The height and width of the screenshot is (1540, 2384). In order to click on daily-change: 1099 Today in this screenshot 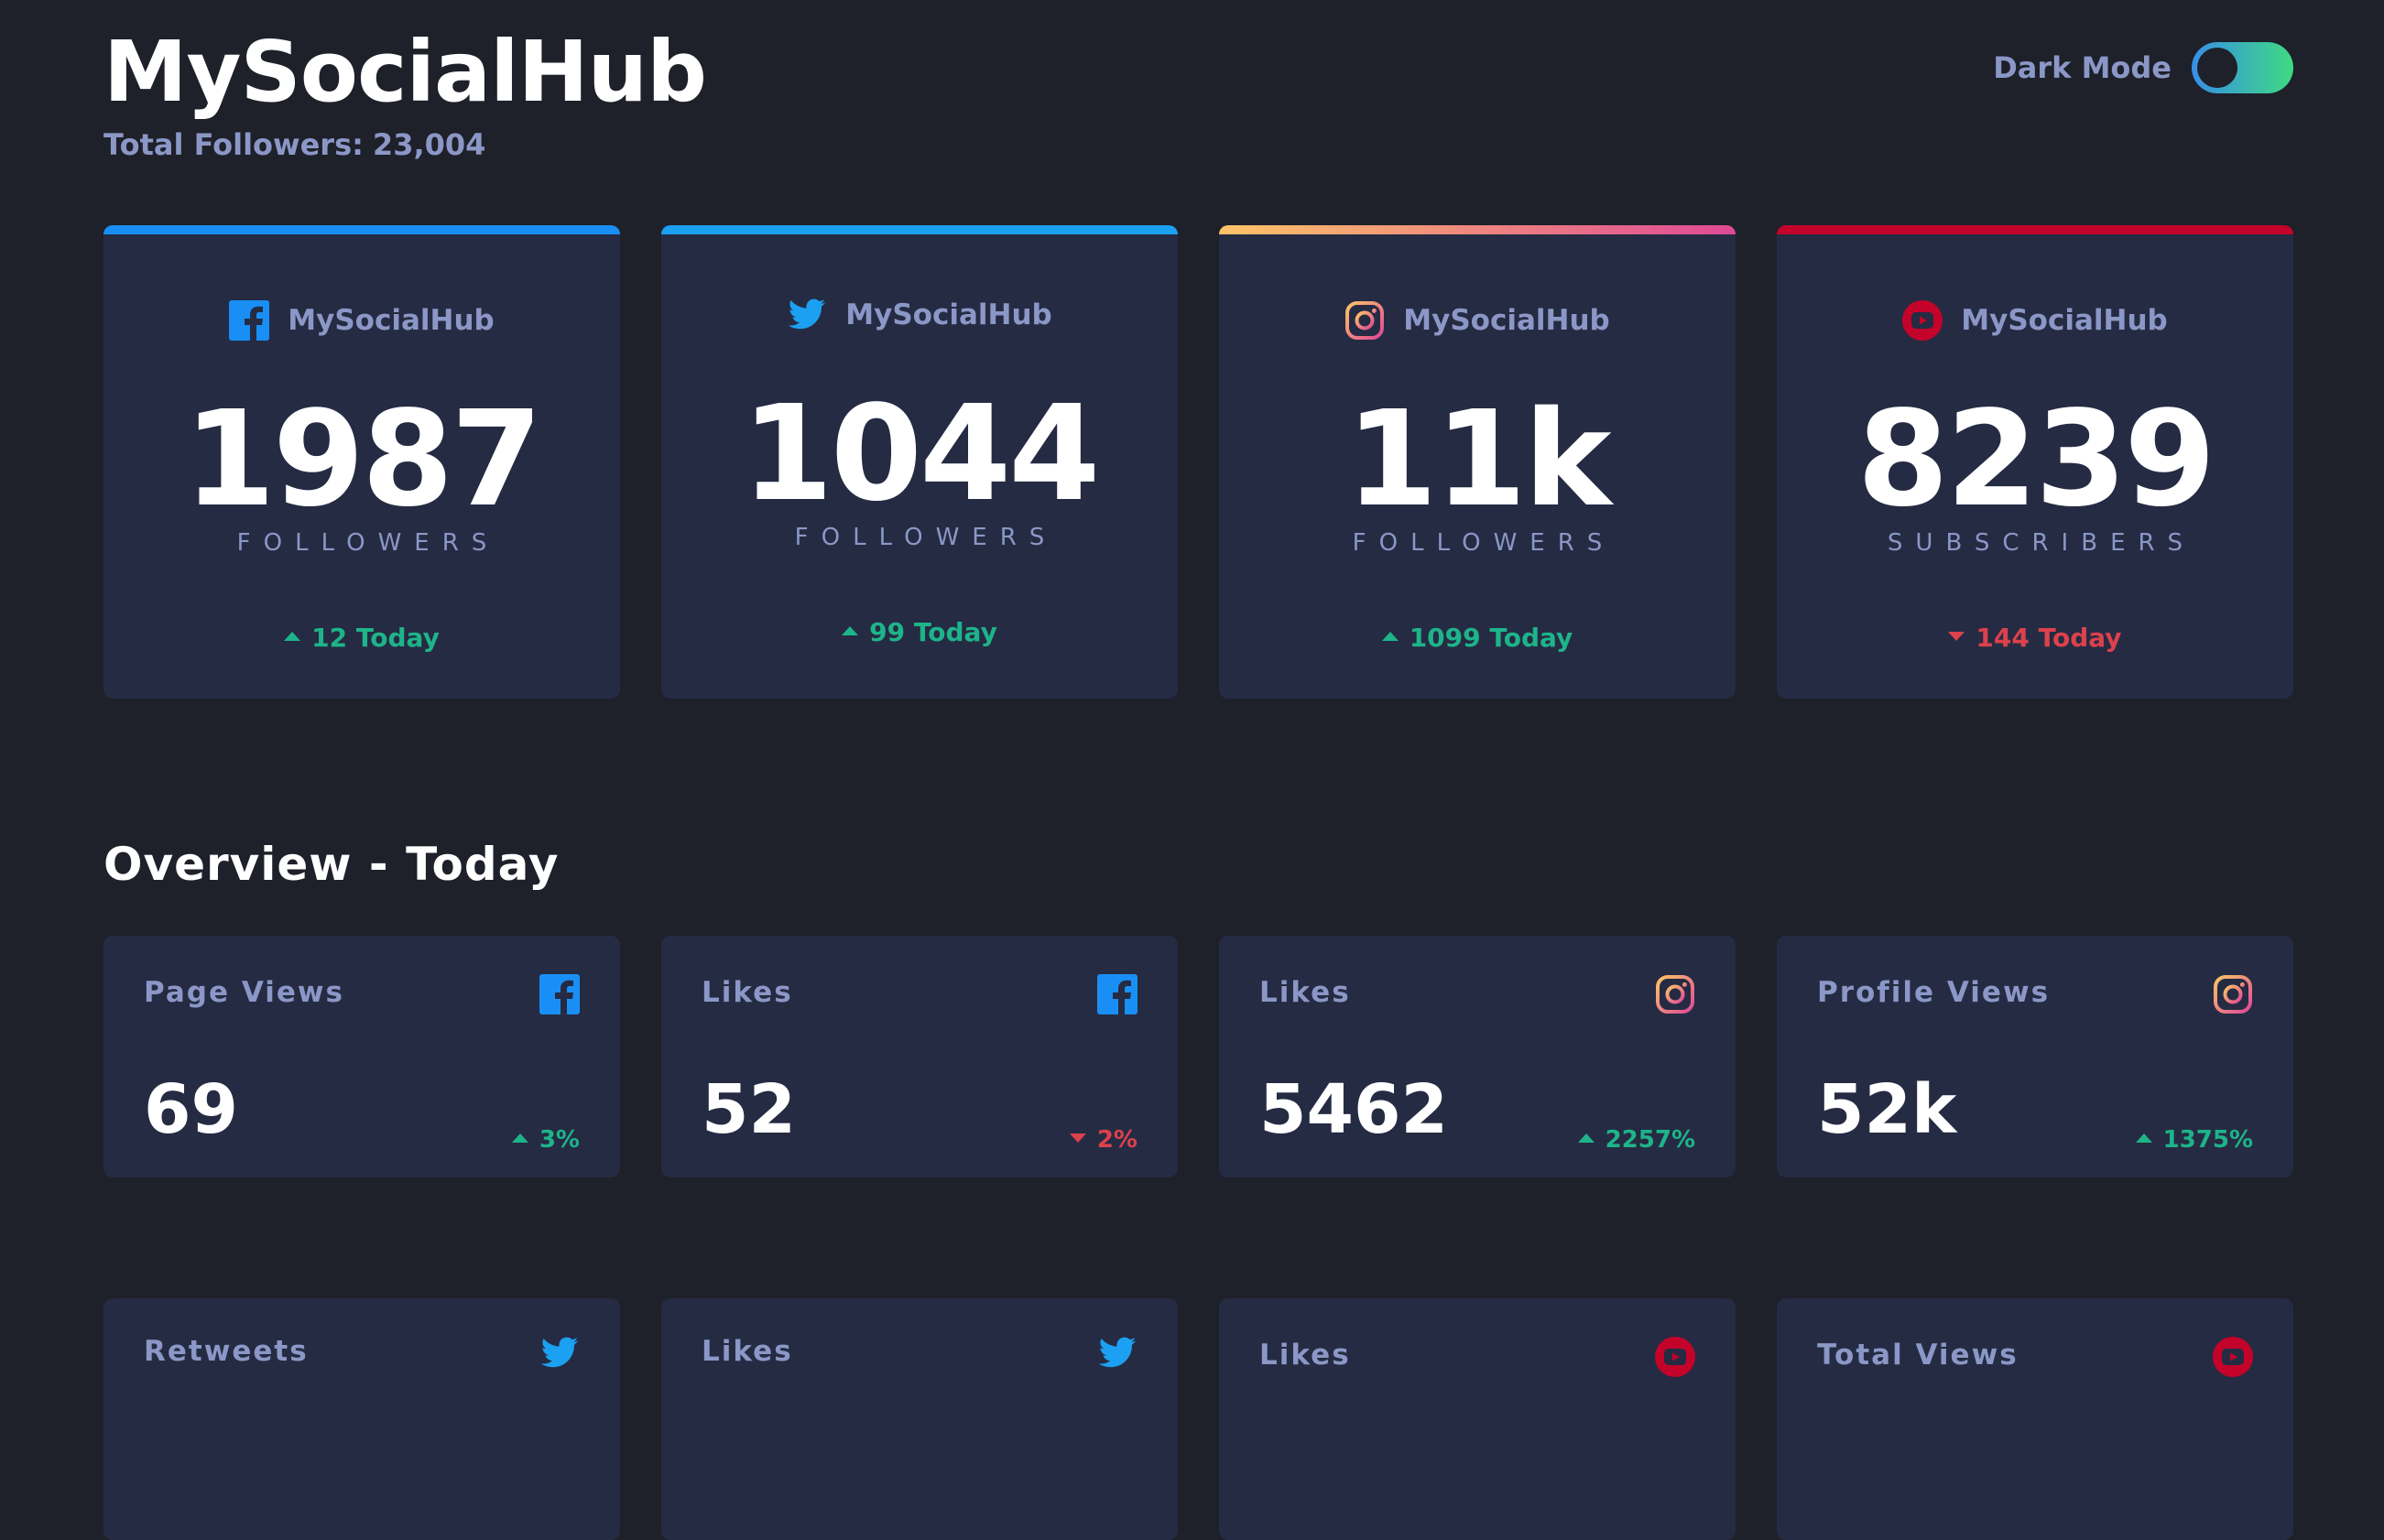, I will do `click(1477, 638)`.